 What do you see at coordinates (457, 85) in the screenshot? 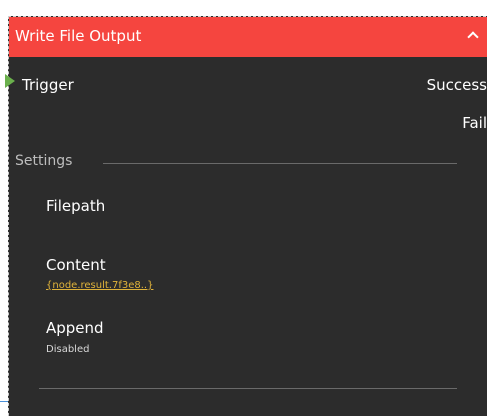
I see `success-port-label: Success` at bounding box center [457, 85].